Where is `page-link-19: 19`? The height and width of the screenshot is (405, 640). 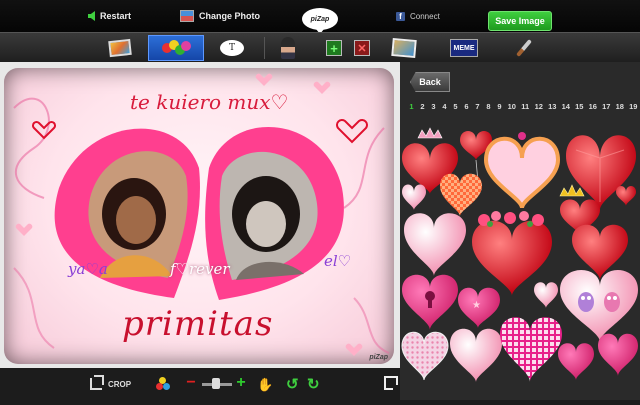
page-link-19: 19 is located at coordinates (633, 106).